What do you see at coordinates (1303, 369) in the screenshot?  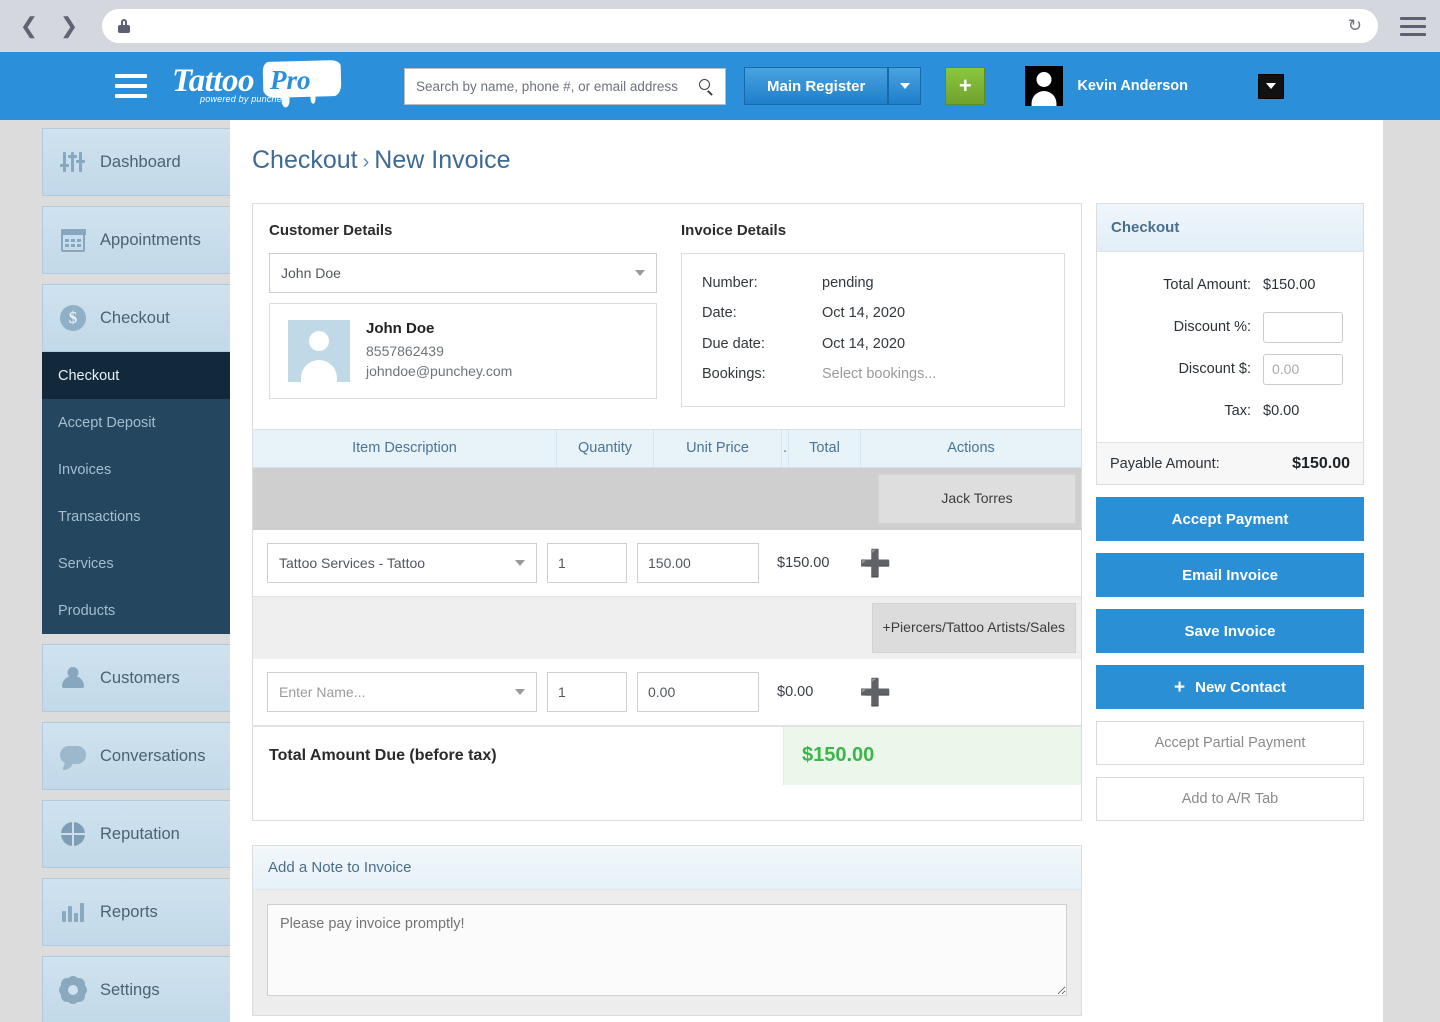 I see `discount-amount-input` at bounding box center [1303, 369].